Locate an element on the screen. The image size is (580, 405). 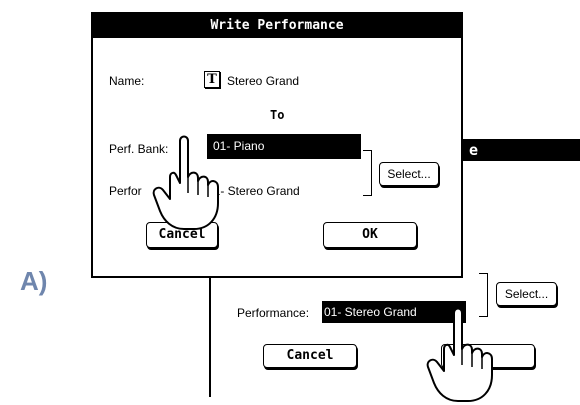
name-label: Name: is located at coordinates (127, 81).